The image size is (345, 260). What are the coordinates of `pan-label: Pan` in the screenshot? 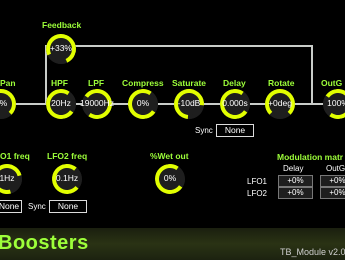 It's located at (8, 83).